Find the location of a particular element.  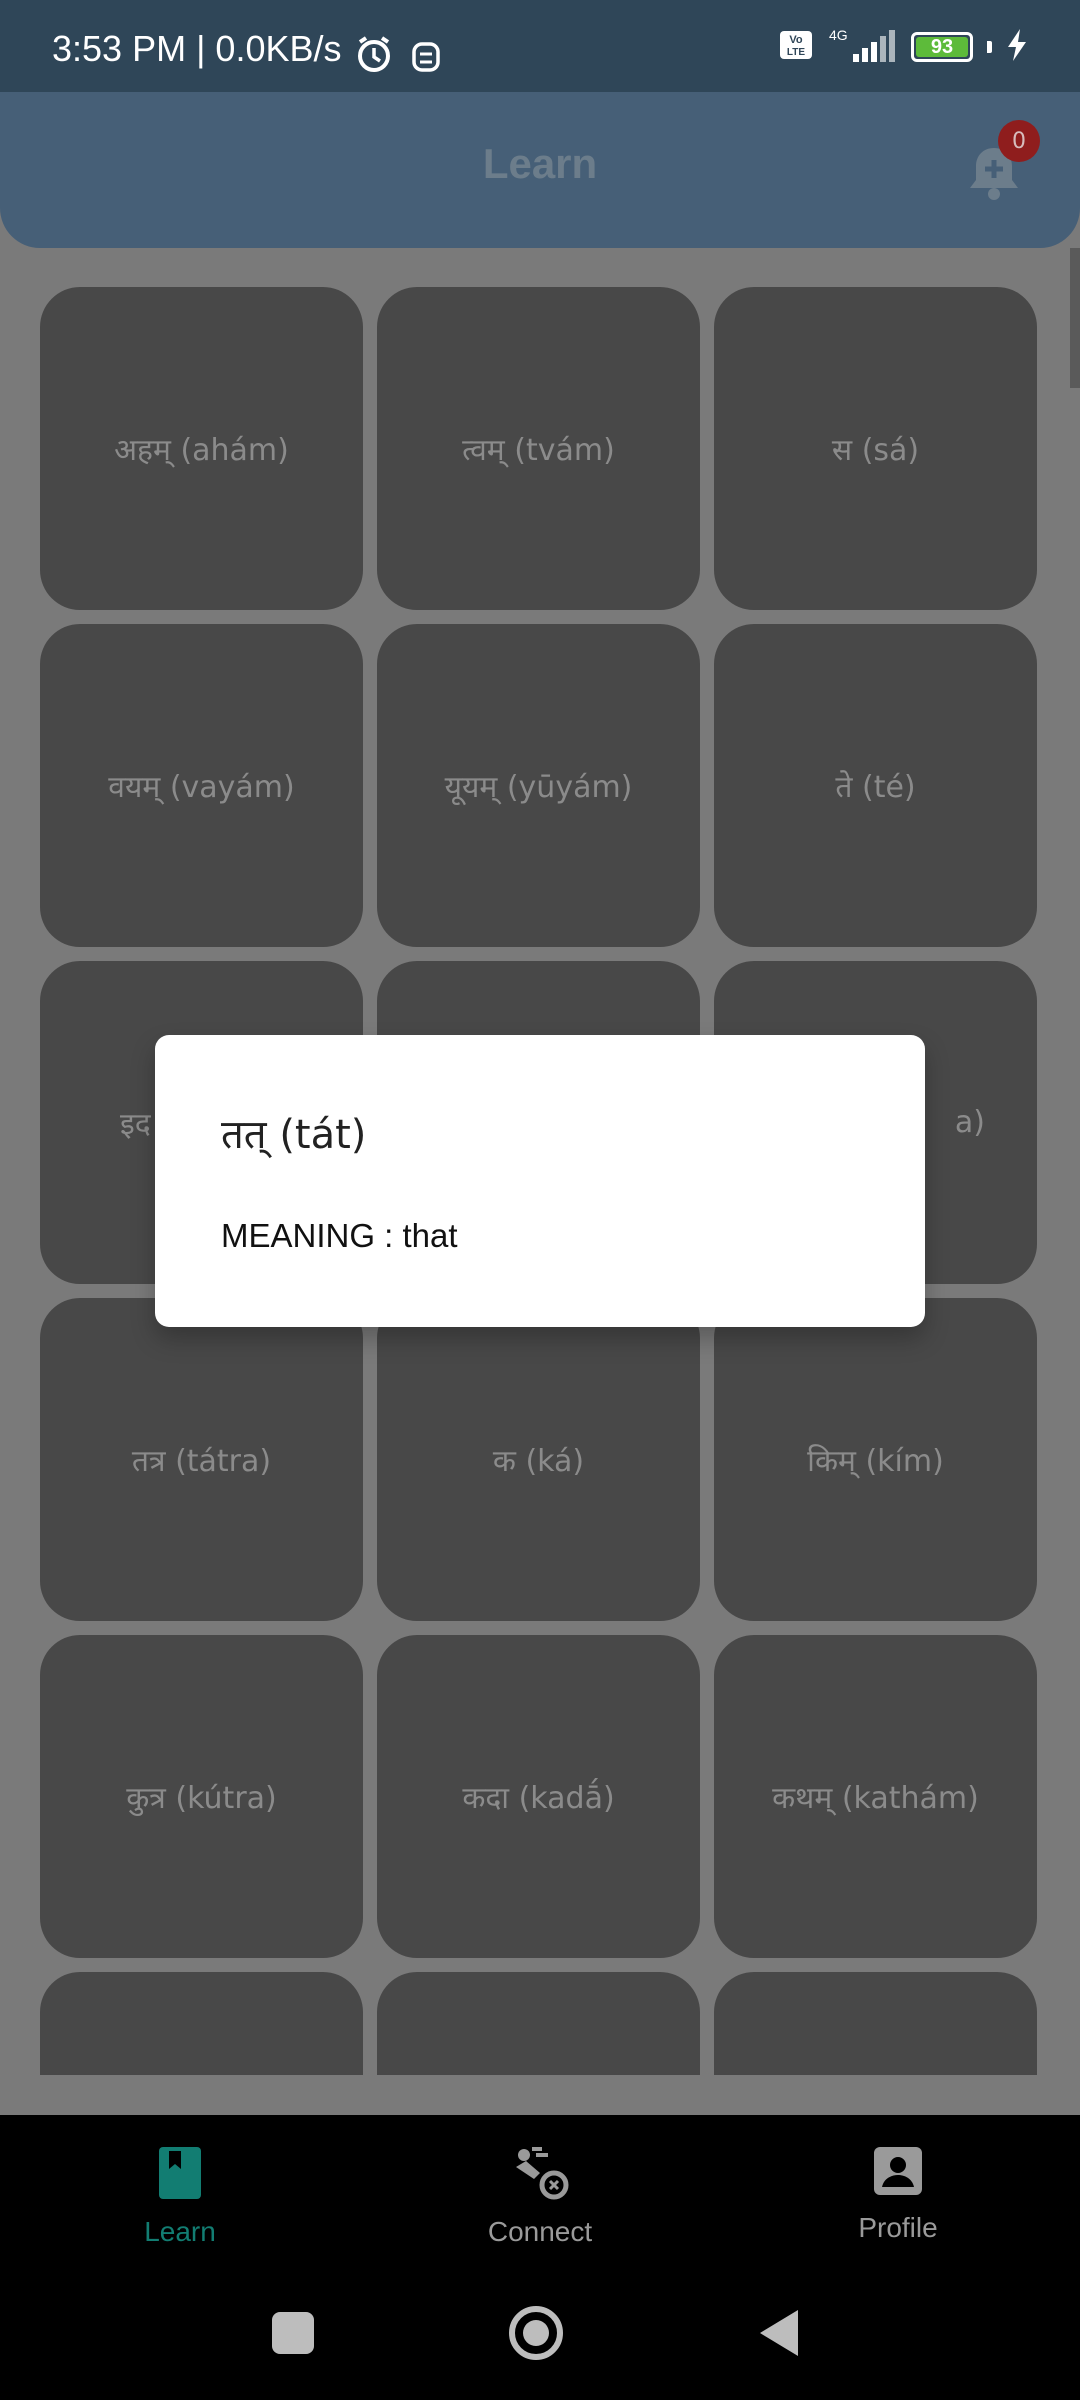

nav-connect: Connect is located at coordinates (540, 2196).